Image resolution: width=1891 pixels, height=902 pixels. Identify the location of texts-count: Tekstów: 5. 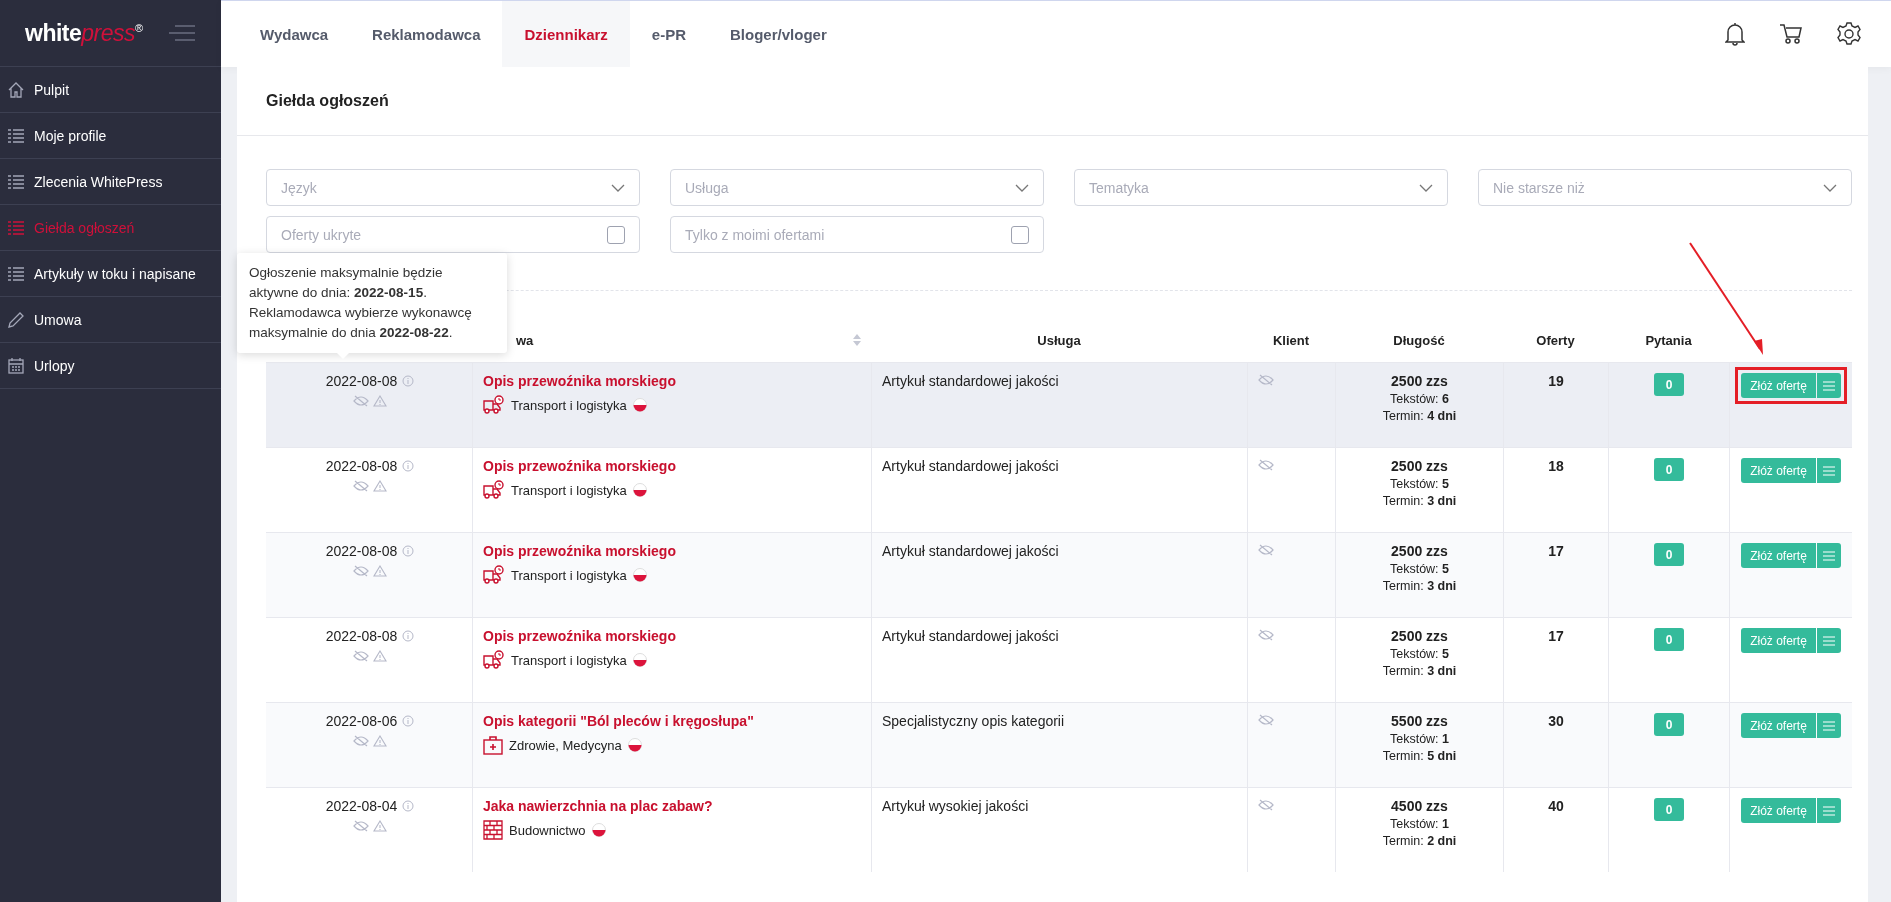
(1419, 654).